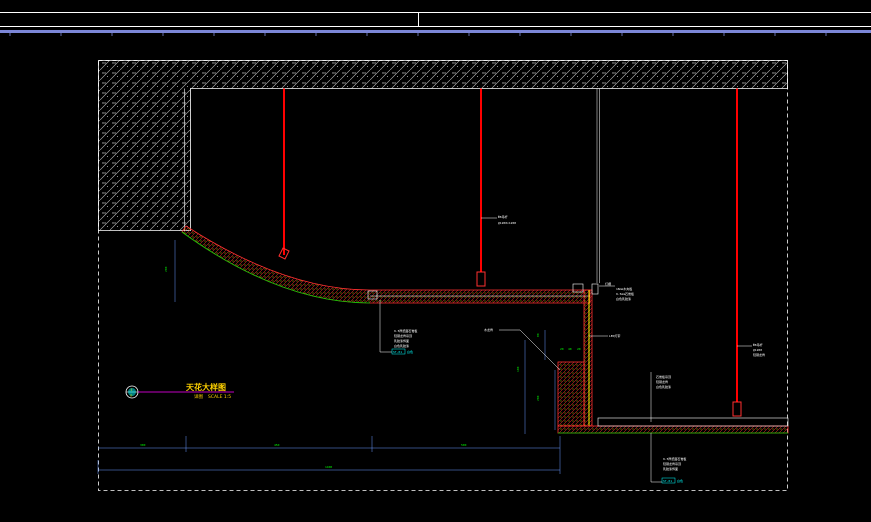 The height and width of the screenshot is (522, 871). Describe the element at coordinates (405, 330) in the screenshot. I see `note-board: 9.5厚纸面石膏板` at that location.